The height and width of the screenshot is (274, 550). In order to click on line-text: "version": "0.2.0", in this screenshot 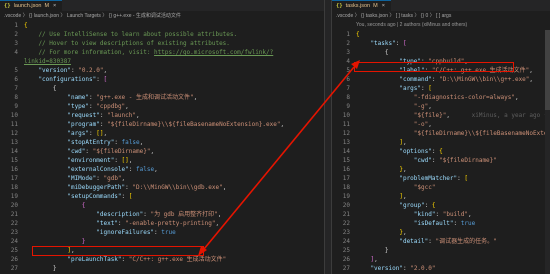, I will do `click(65, 70)`.